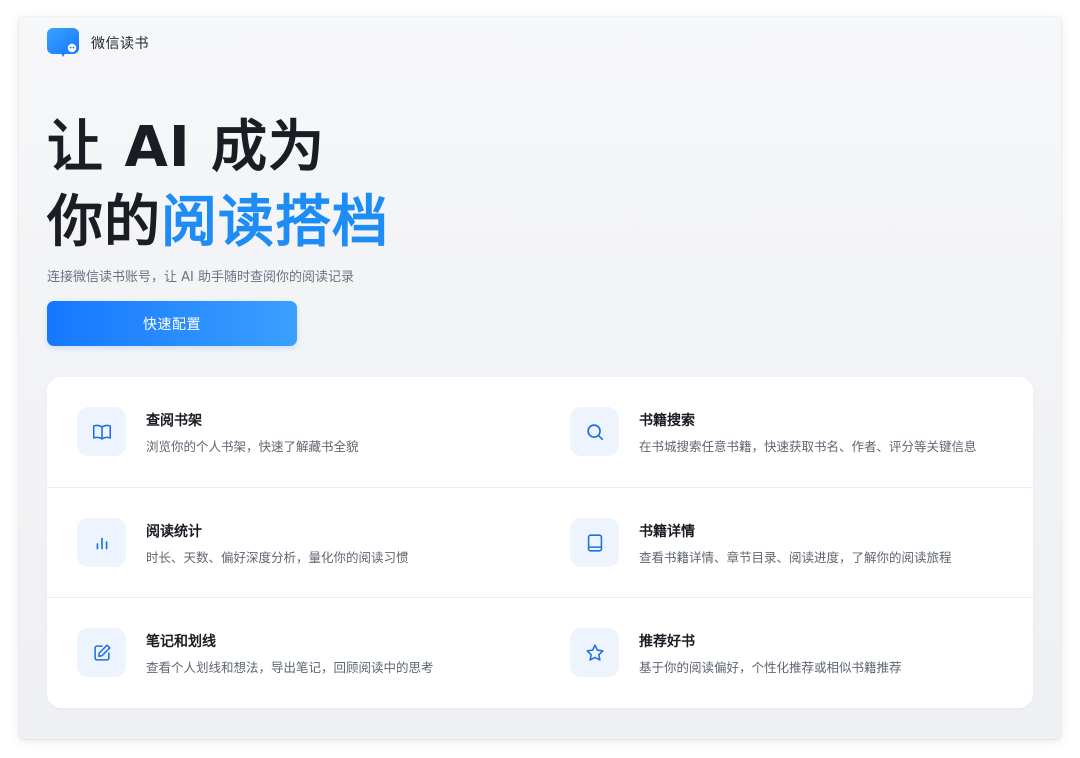 Image resolution: width=1080 pixels, height=758 pixels. I want to click on feature-description: 浏览你的个人书架，快速了解藏书全貌, so click(252, 446).